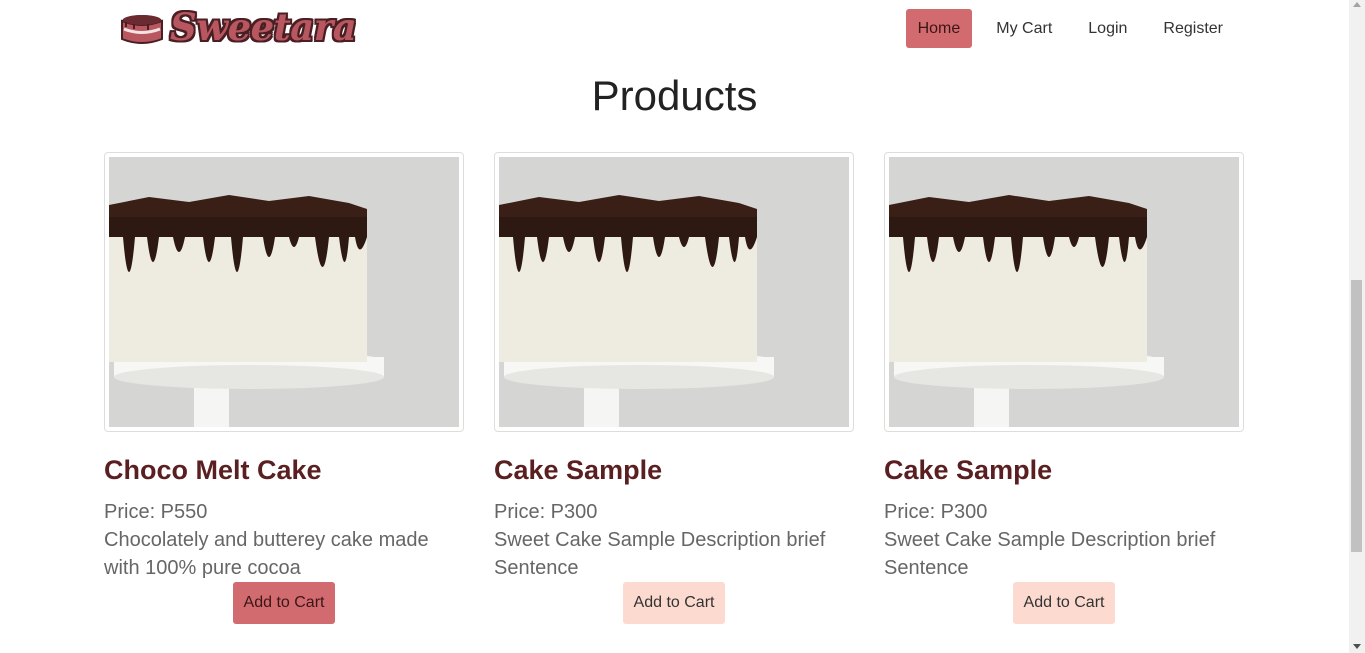 This screenshot has height=653, width=1365. I want to click on scroll-up-arrow-icon, so click(1357, 4).